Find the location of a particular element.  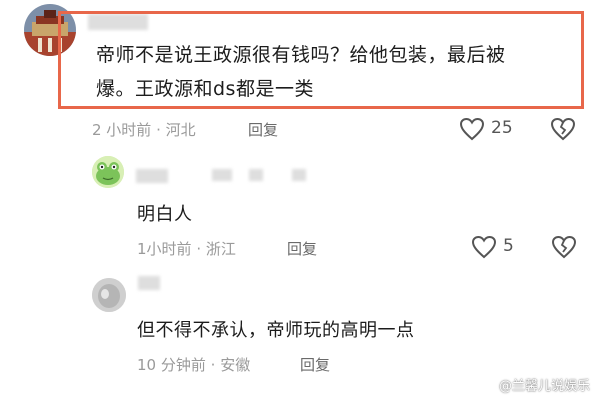

like-count: 5 is located at coordinates (508, 246).